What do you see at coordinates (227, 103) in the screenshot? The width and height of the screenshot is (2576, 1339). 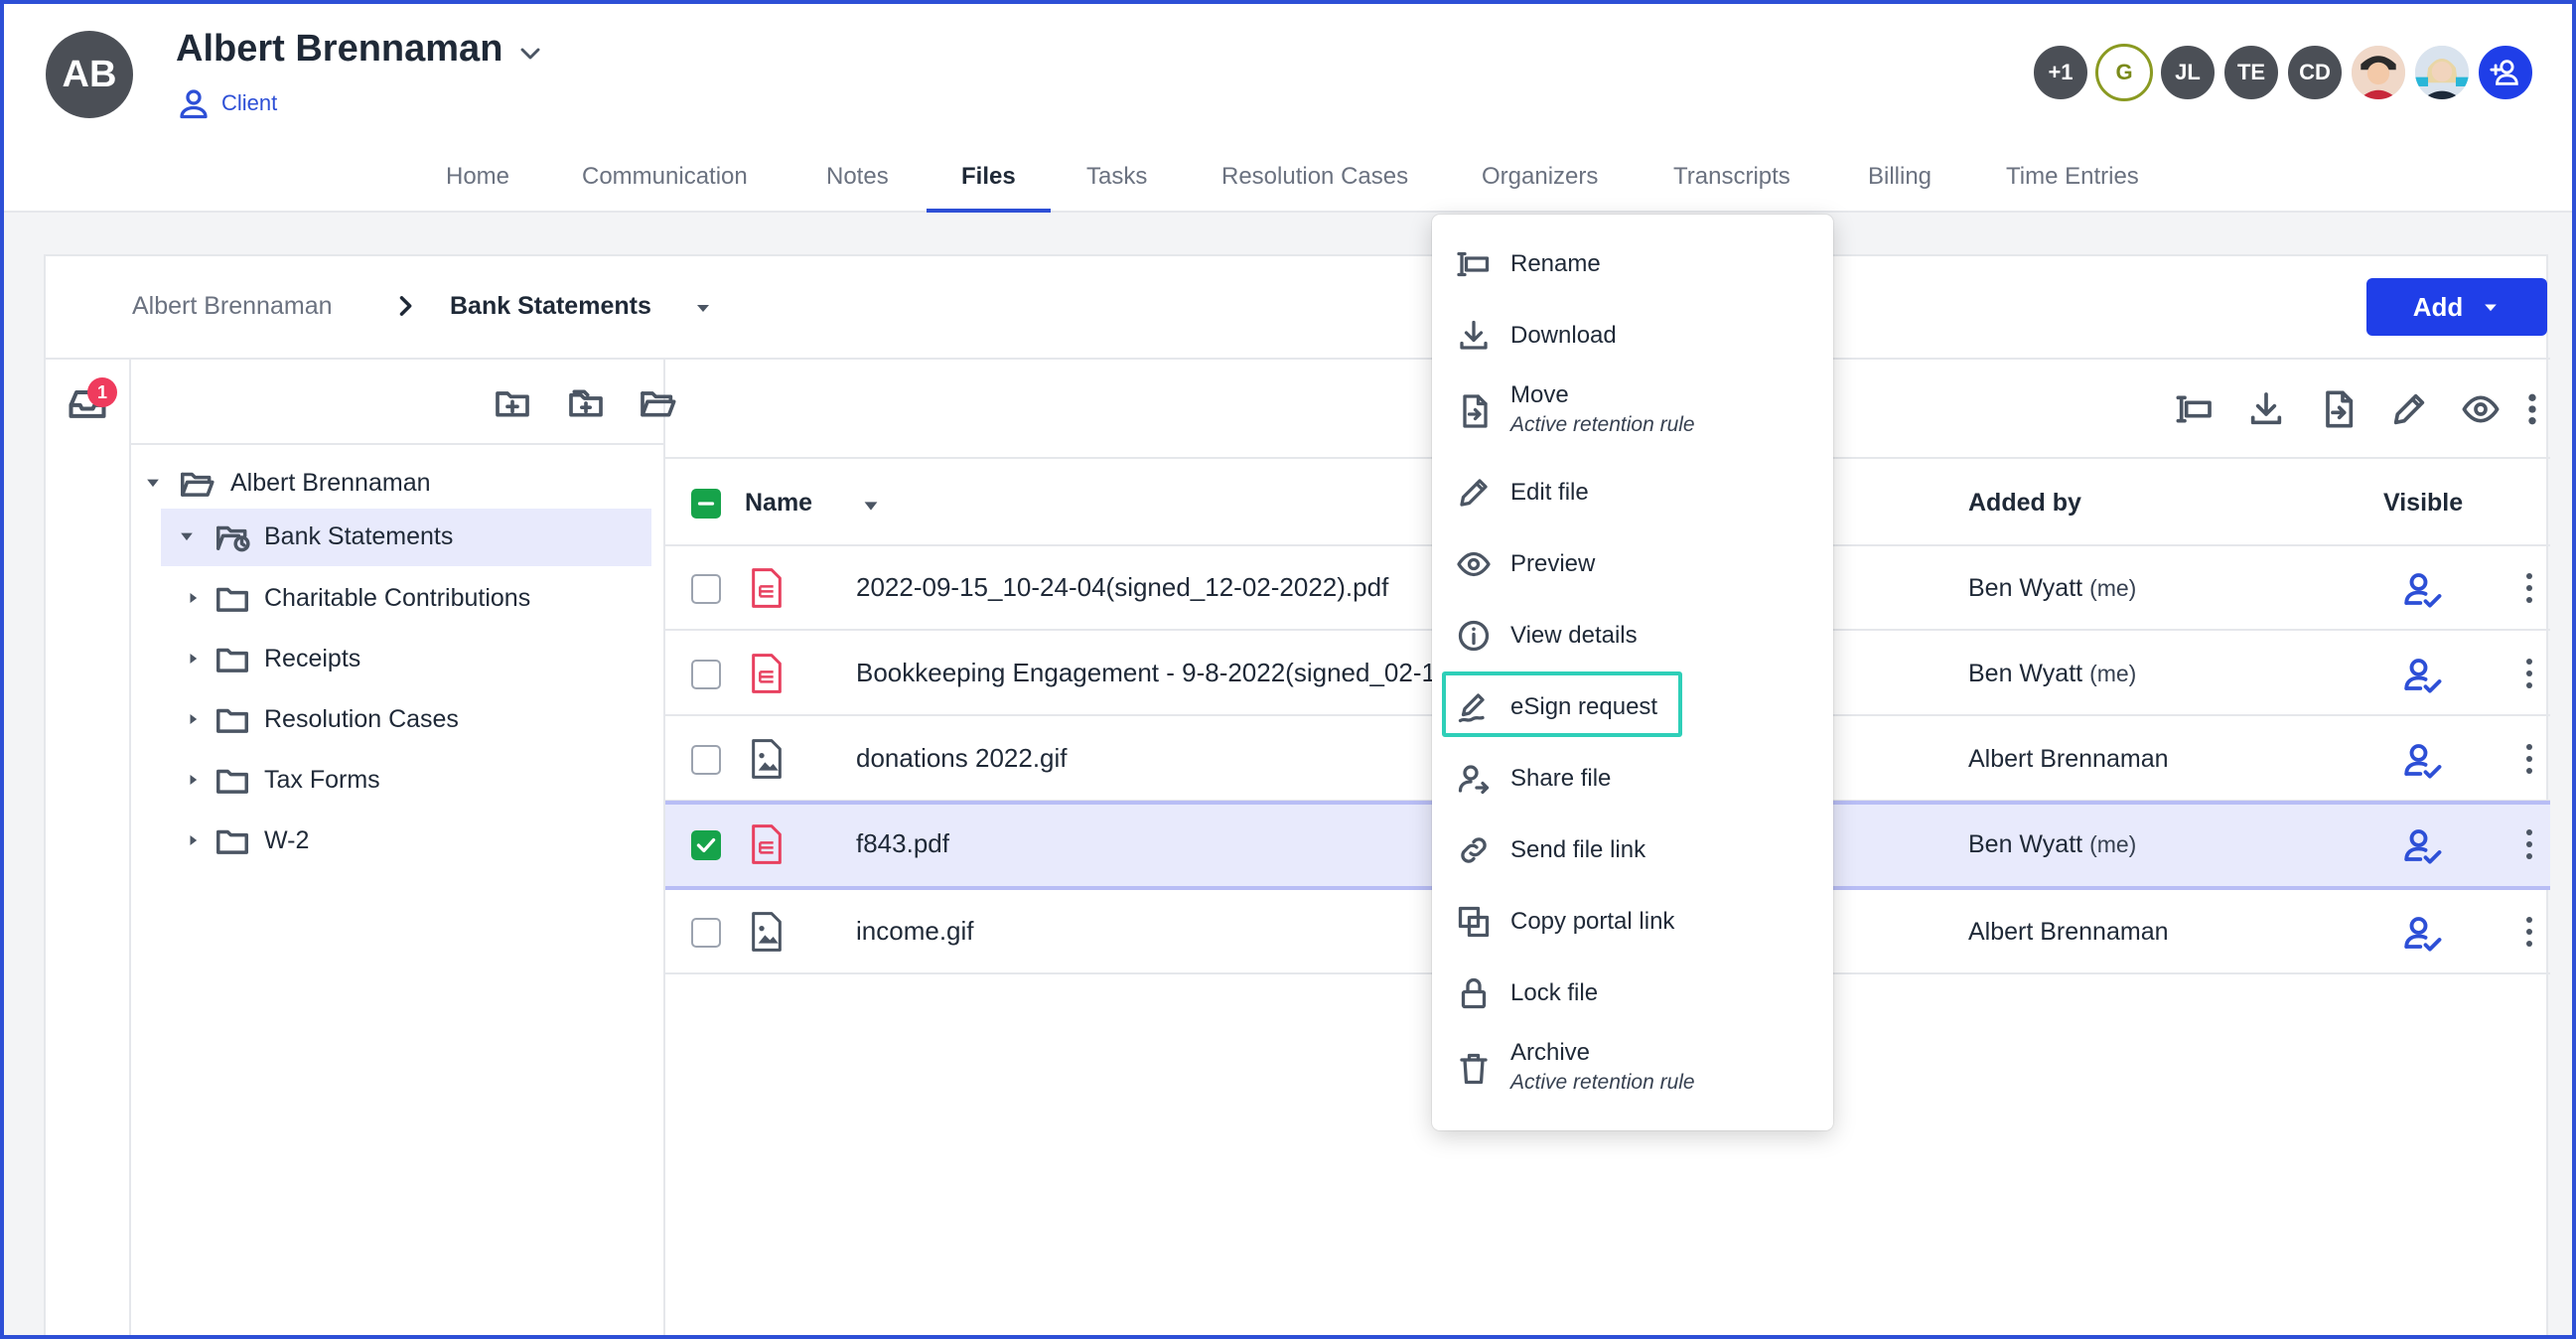 I see `client-role: Client` at bounding box center [227, 103].